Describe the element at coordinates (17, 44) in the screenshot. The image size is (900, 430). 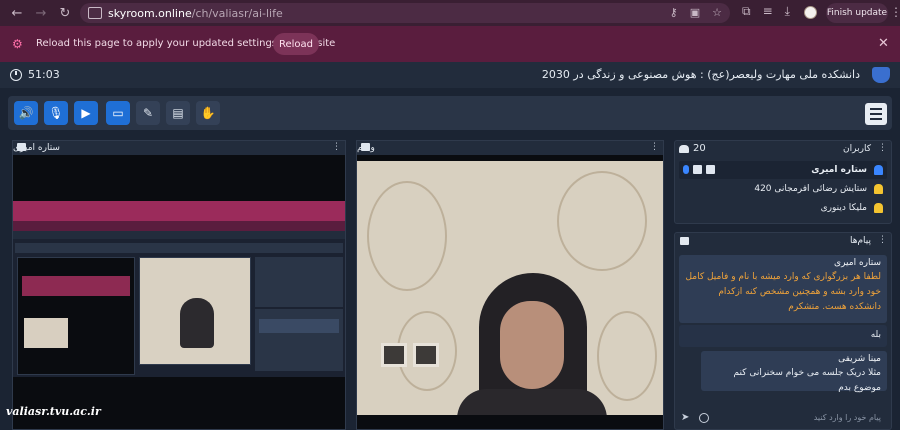
I see `settings-gear-icon: ⚙` at that location.